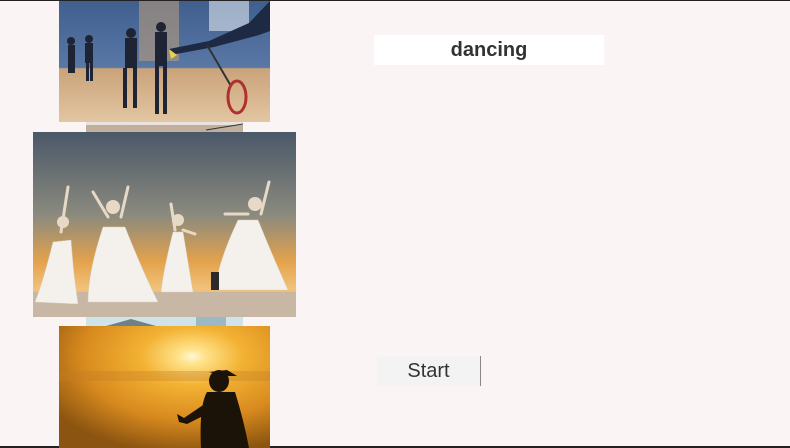 This screenshot has width=790, height=448. Describe the element at coordinates (164, 224) in the screenshot. I see `ballet-dancers-image` at that location.